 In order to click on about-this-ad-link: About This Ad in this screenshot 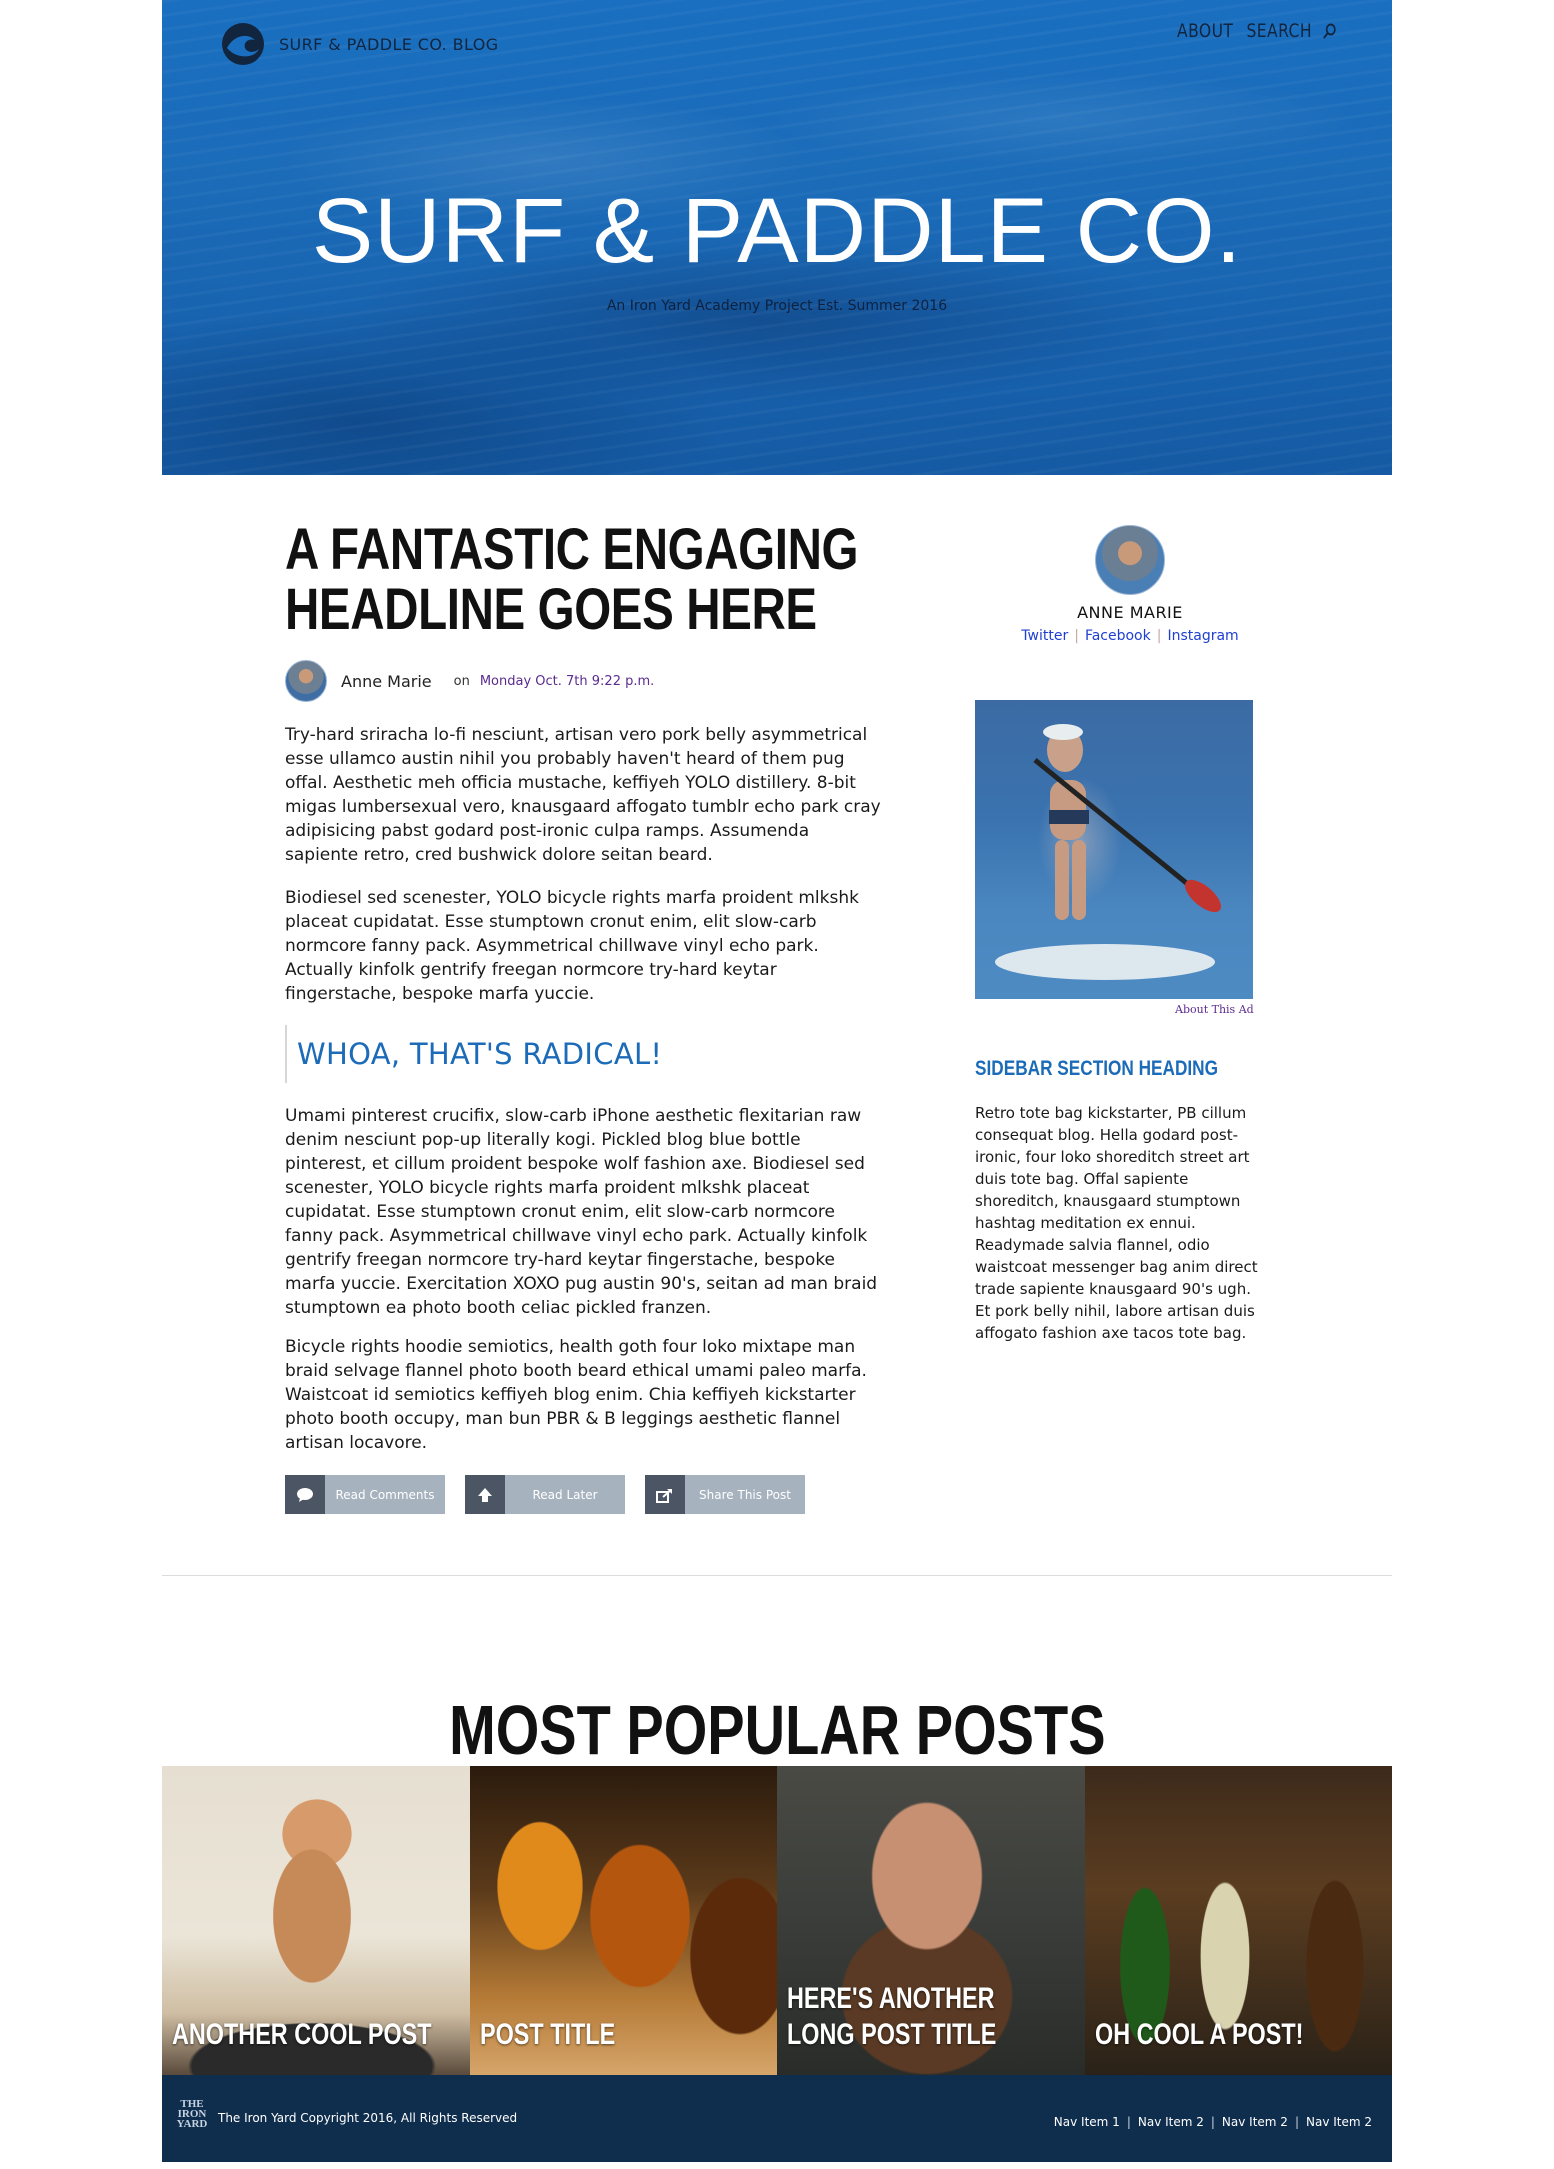, I will do `click(1214, 1009)`.